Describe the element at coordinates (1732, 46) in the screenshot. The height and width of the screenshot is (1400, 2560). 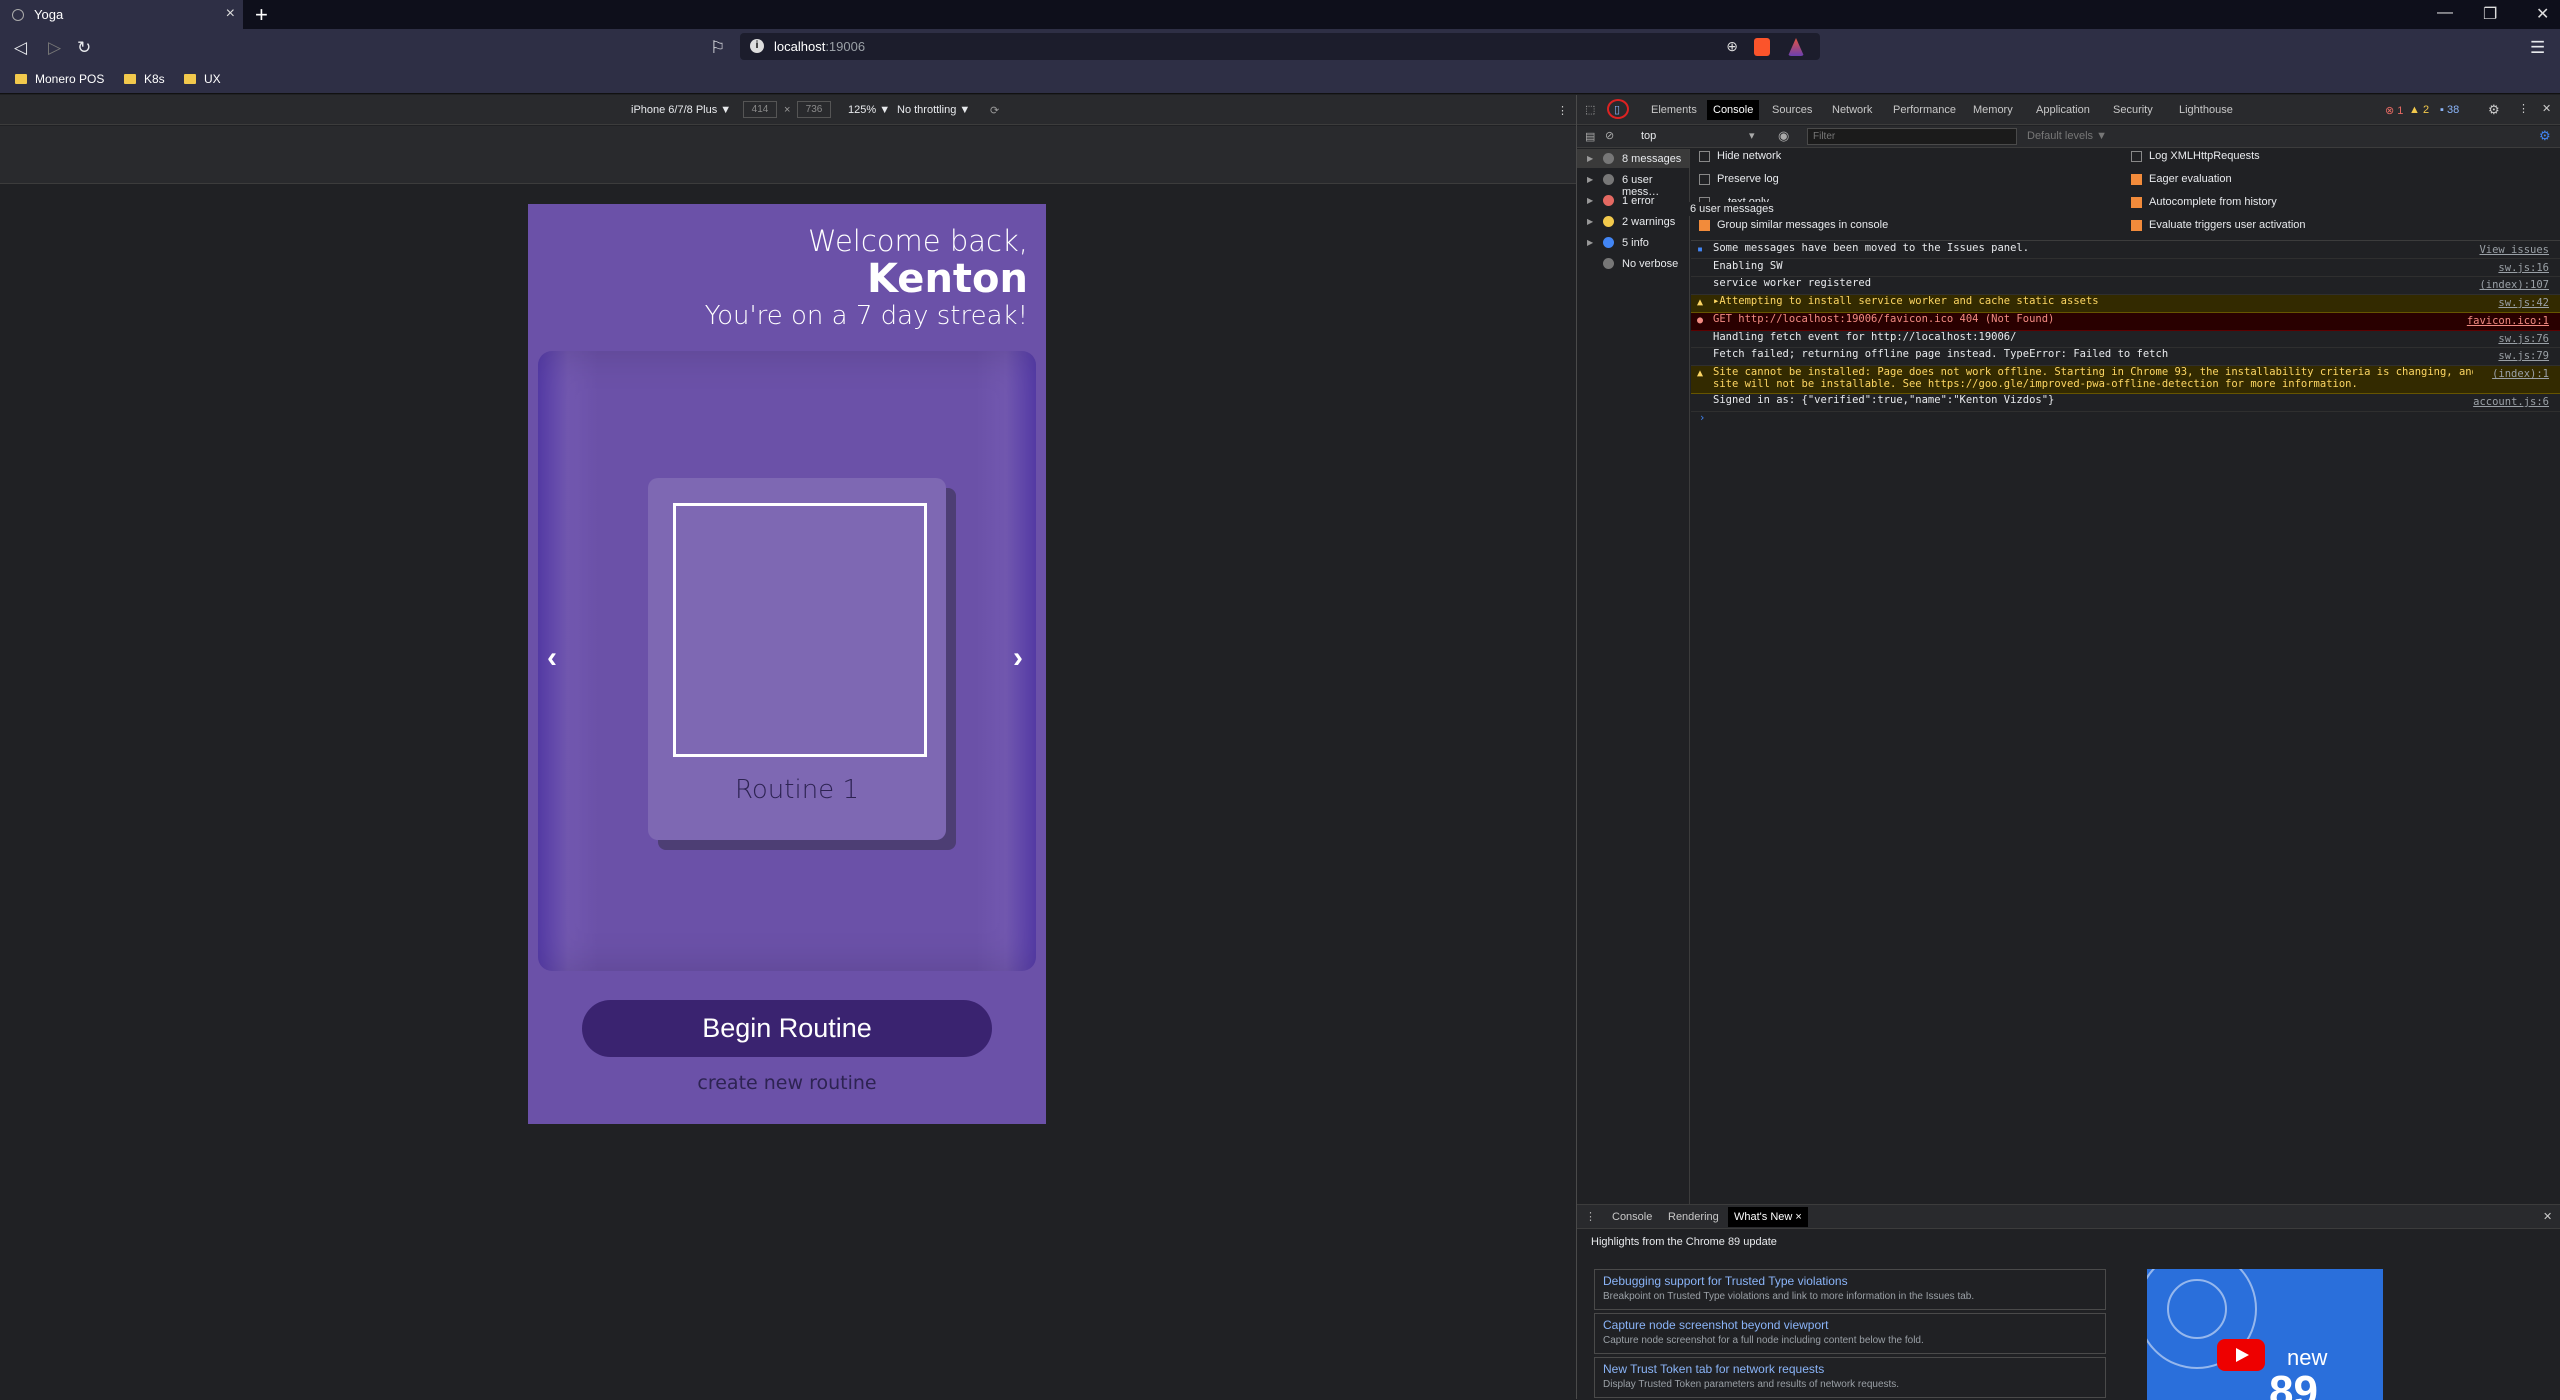
I see `zoom-icon: ⊕` at that location.